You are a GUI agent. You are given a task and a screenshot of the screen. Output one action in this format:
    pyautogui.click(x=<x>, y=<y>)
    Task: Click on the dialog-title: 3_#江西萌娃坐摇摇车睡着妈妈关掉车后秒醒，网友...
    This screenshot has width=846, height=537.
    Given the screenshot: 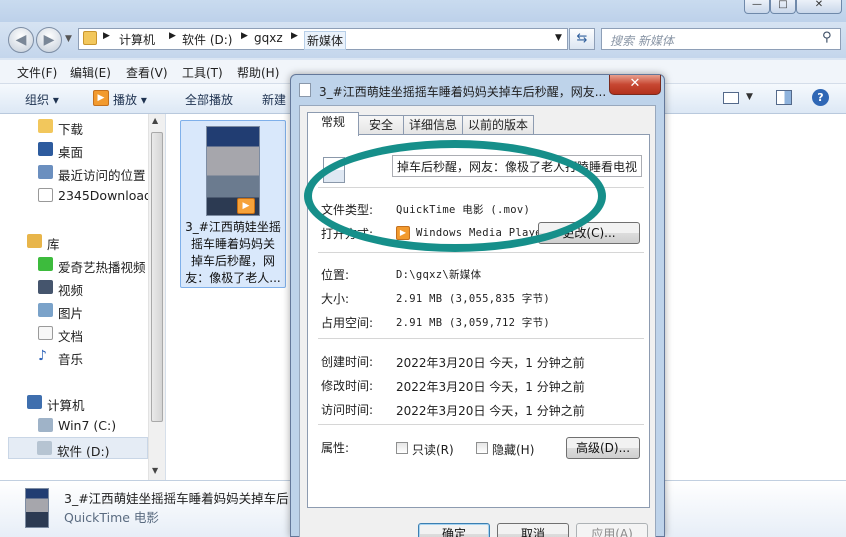 What is the action you would take?
    pyautogui.click(x=450, y=89)
    